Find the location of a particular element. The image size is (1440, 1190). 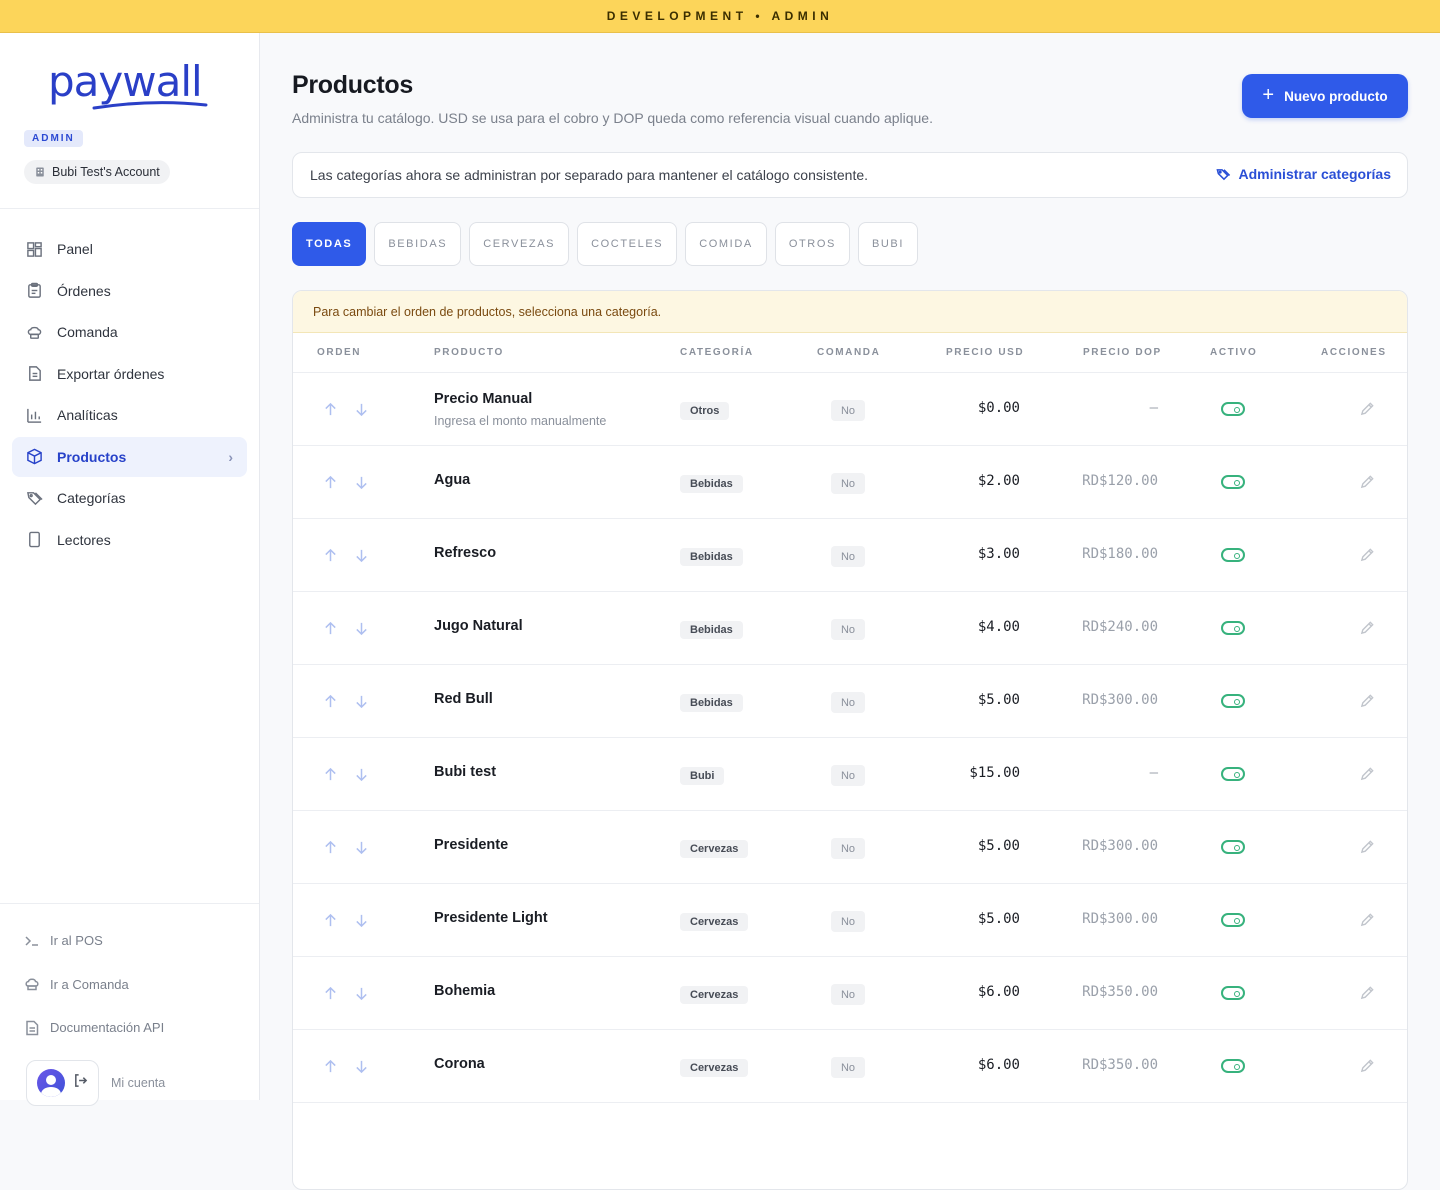

table-row: Bohemia Cervezas No $6.00 RD$350.00 is located at coordinates (850, 993).